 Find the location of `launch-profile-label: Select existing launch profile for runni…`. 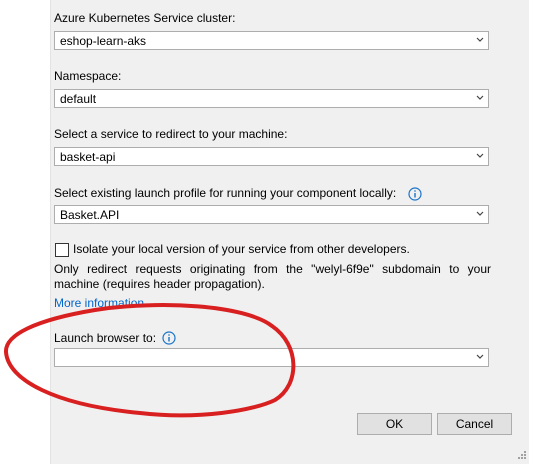

launch-profile-label: Select existing launch profile for runni… is located at coordinates (225, 193).